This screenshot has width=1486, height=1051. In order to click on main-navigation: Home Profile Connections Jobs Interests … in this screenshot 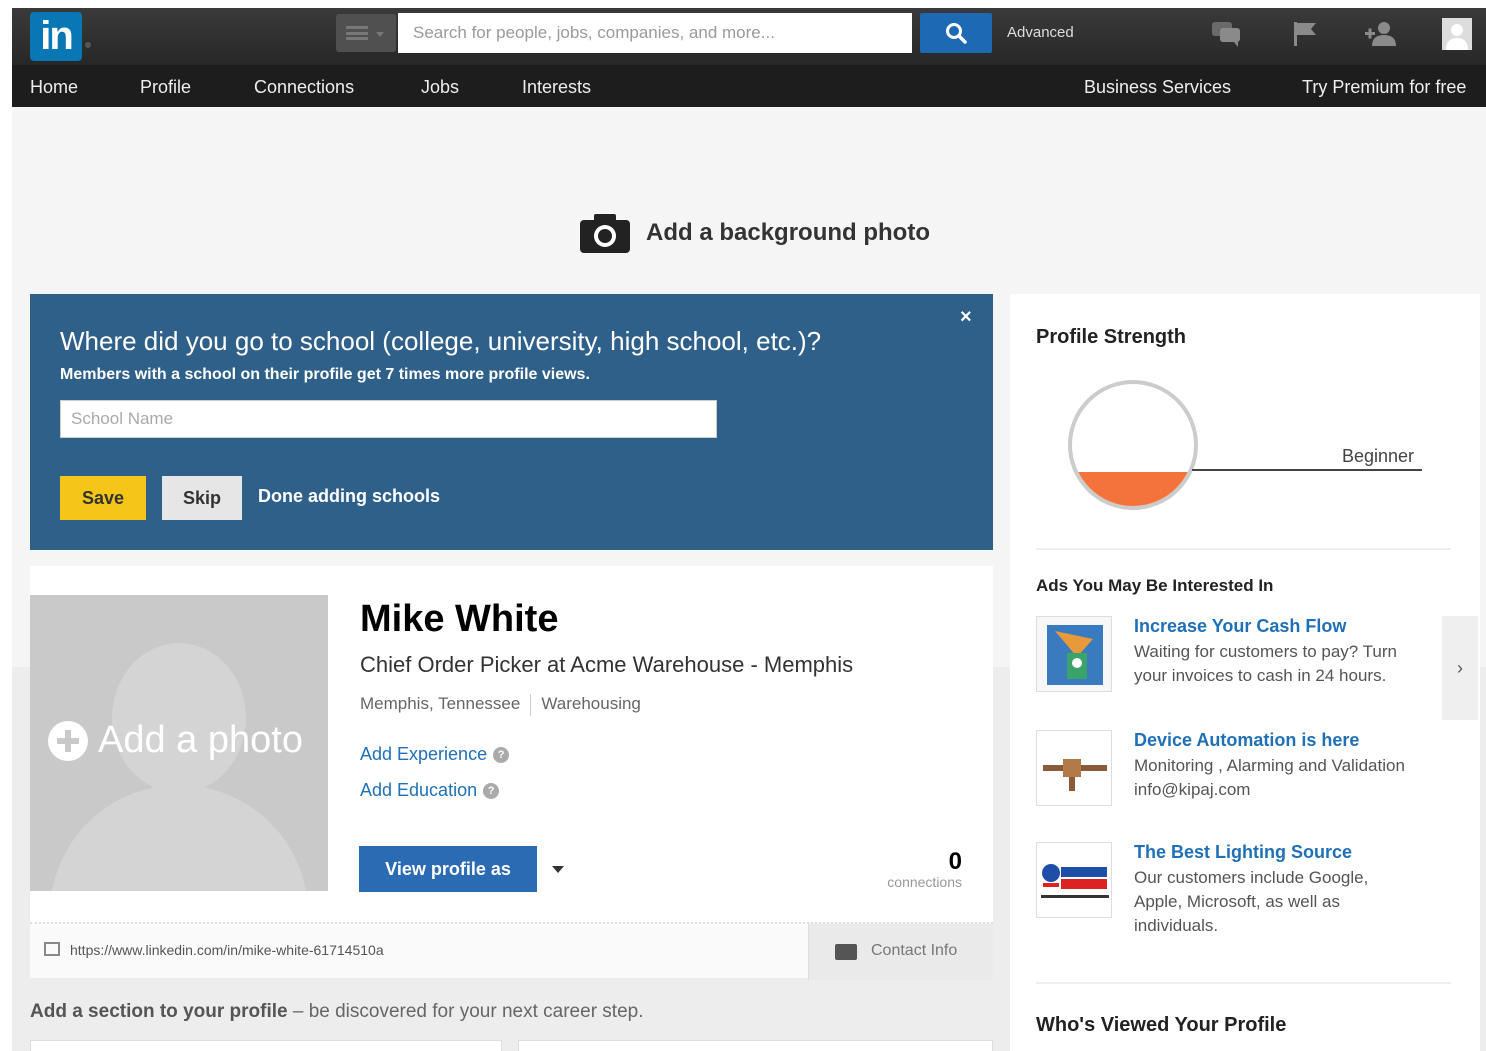, I will do `click(749, 86)`.